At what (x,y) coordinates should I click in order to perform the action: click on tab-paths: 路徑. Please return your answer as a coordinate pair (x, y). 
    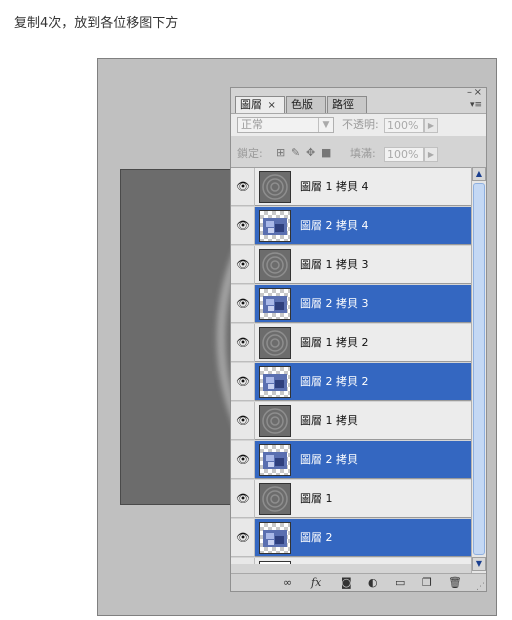
    Looking at the image, I should click on (347, 104).